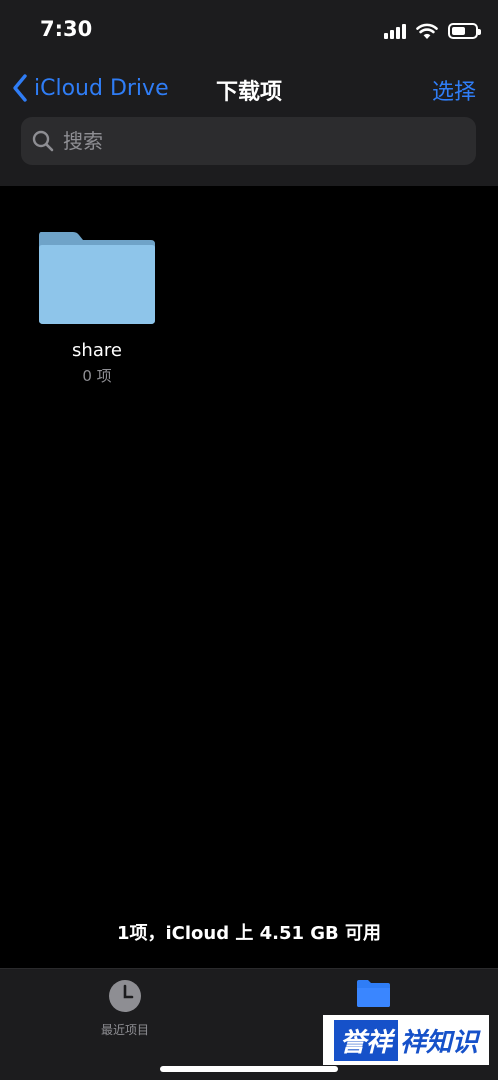 This screenshot has width=498, height=1080. Describe the element at coordinates (249, 933) in the screenshot. I see `storage-info: 1项，iCloud 上 4.51 GB 可用` at that location.